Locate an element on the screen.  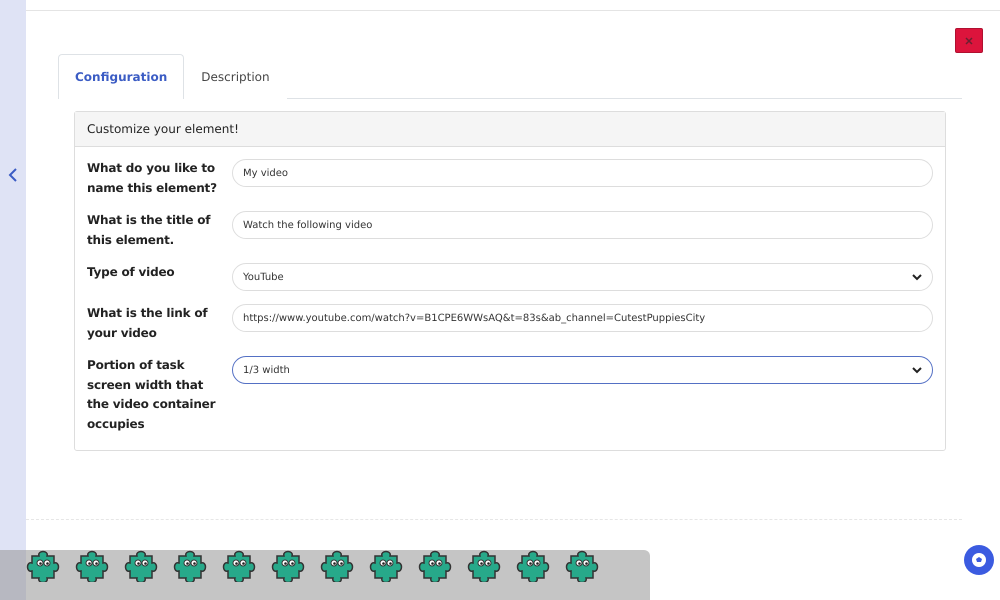
panel-title: Customize your element! is located at coordinates (510, 129).